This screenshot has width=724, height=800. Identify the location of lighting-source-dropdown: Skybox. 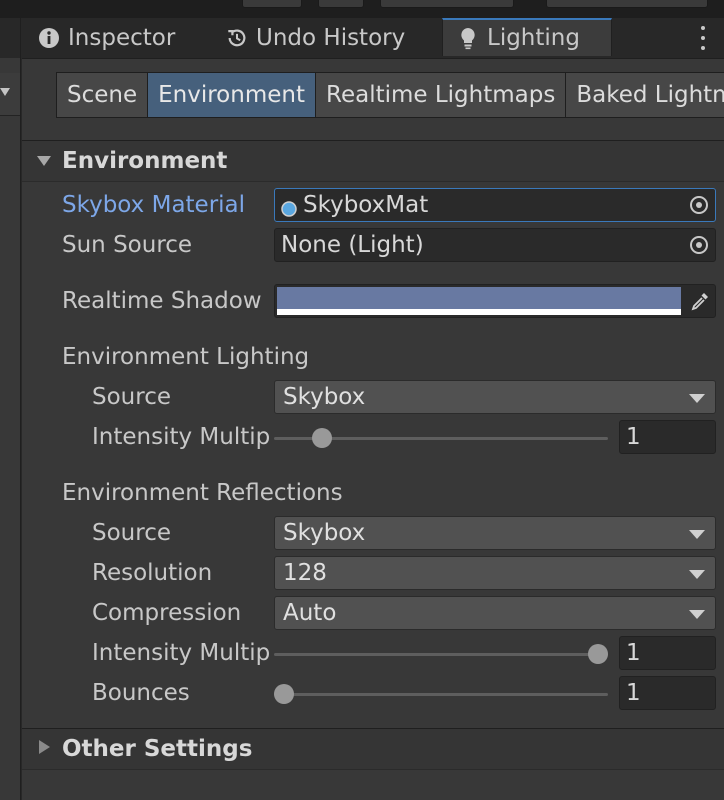
(495, 397).